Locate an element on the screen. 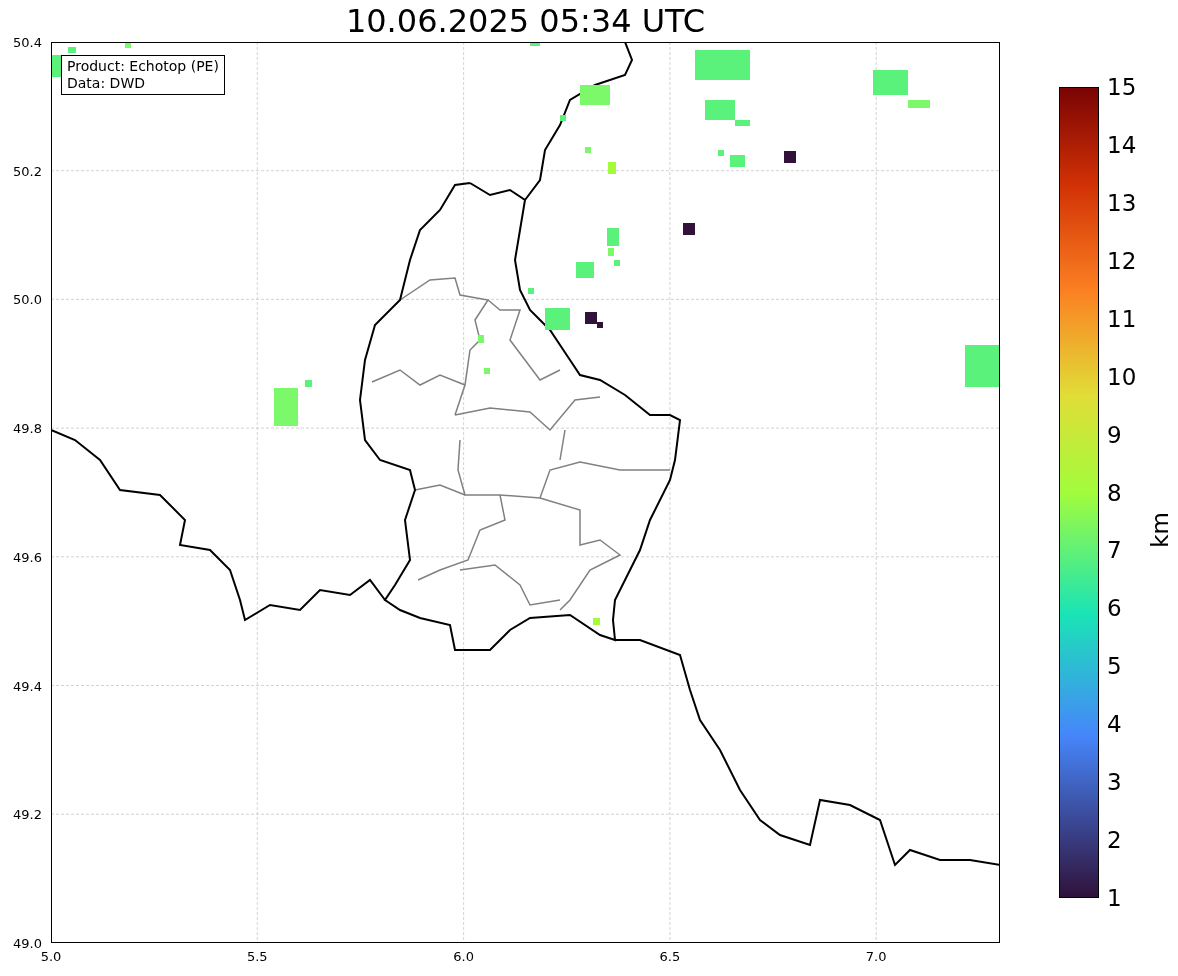 This screenshot has height=976, width=1178. axis-tick-label: 49.2 is located at coordinates (27, 814).